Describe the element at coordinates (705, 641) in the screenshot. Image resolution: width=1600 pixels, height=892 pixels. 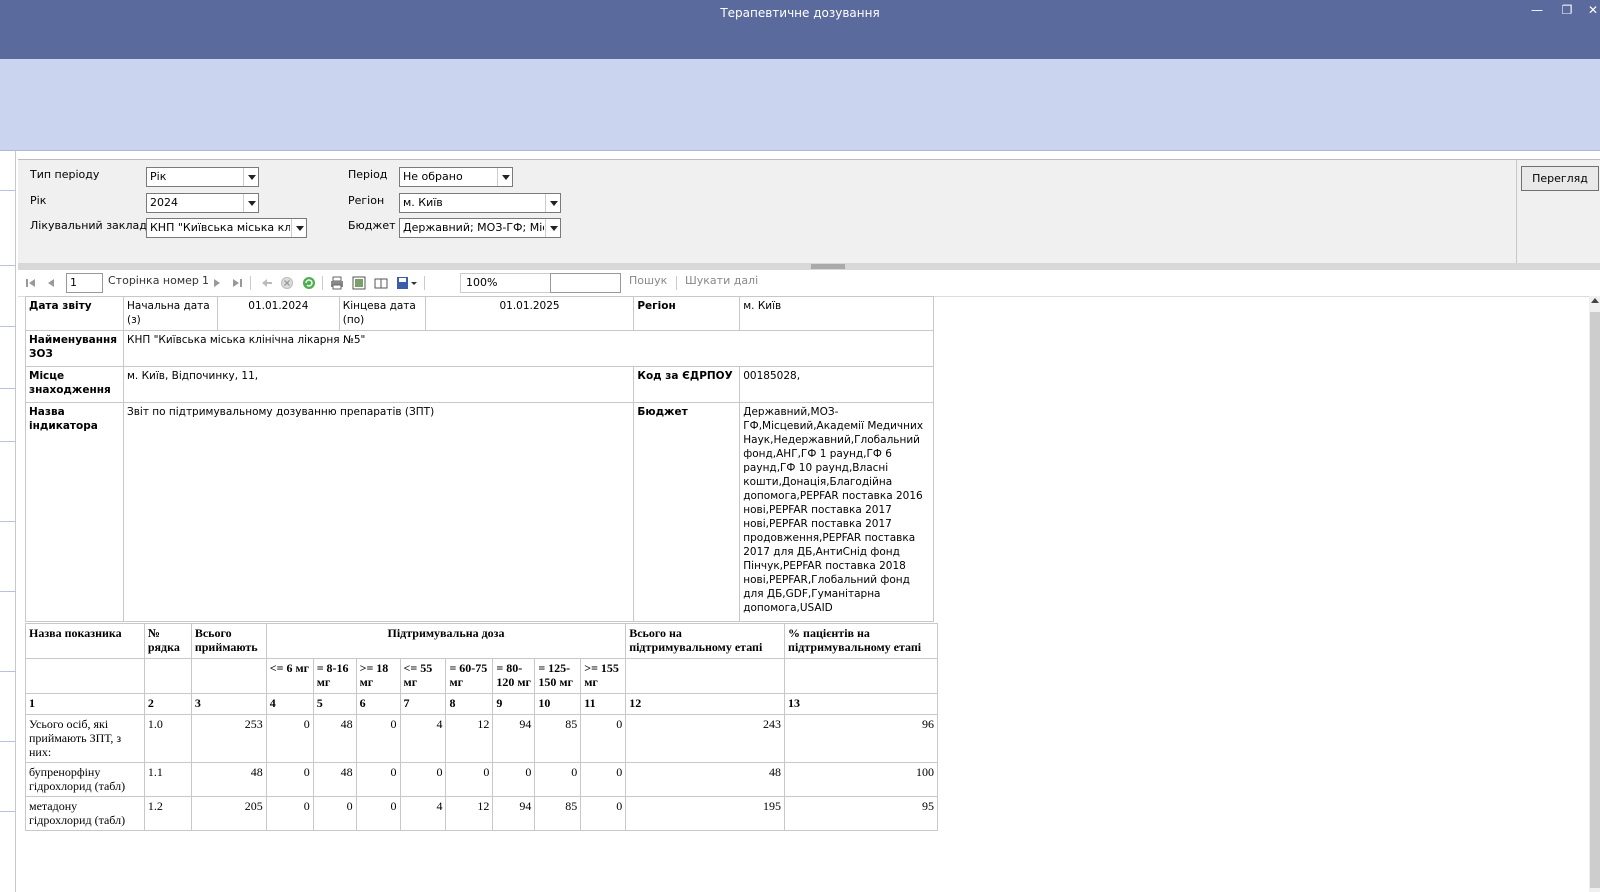
I see `col-maint-total-header: Всього на підтримувальному етапі` at that location.